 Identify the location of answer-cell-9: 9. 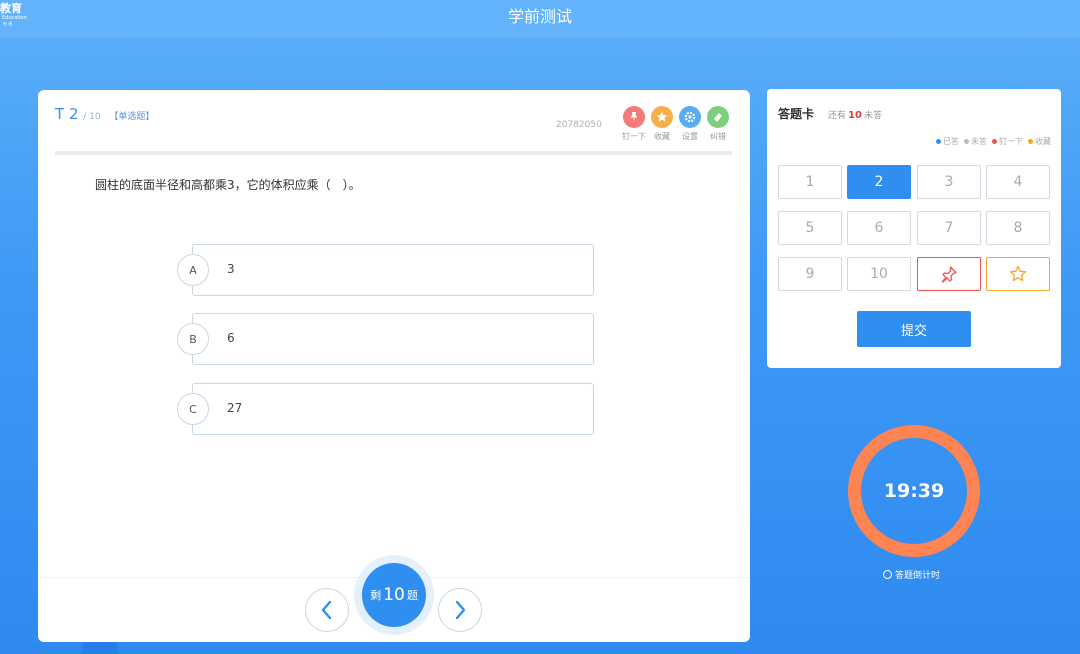
(810, 274).